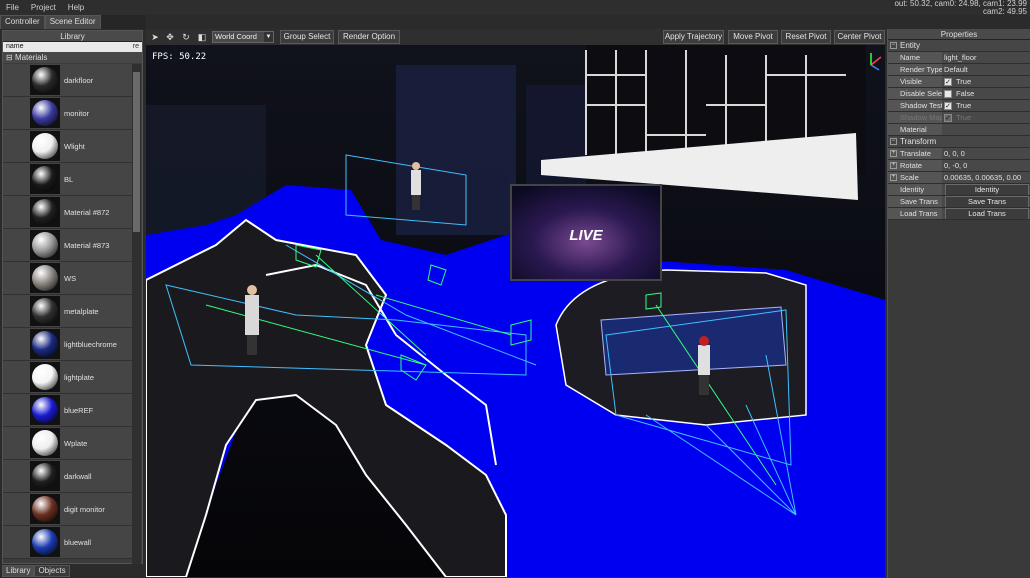 Image resolution: width=1030 pixels, height=578 pixels. Describe the element at coordinates (948, 105) in the screenshot. I see `shadow-test-checkbox: ✓` at that location.